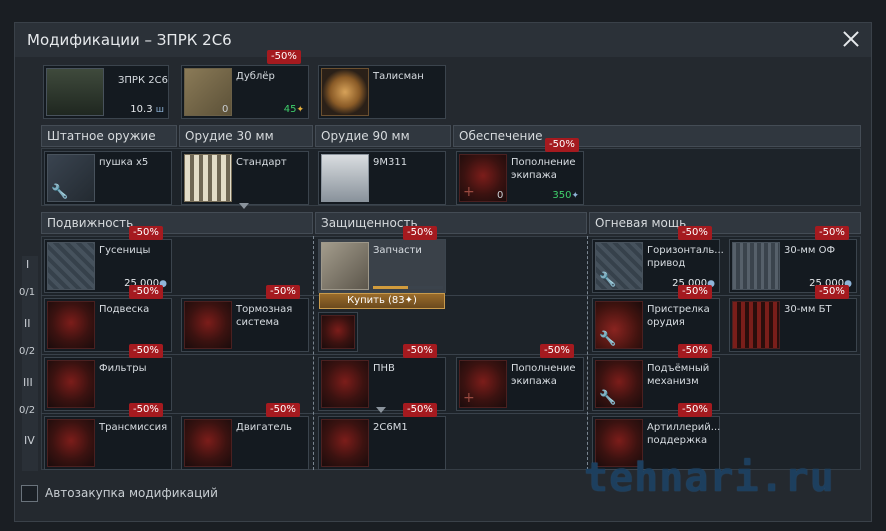 This screenshot has height=531, width=886. What do you see at coordinates (575, 196) in the screenshot?
I see `silver-lion-icon: ✦` at bounding box center [575, 196].